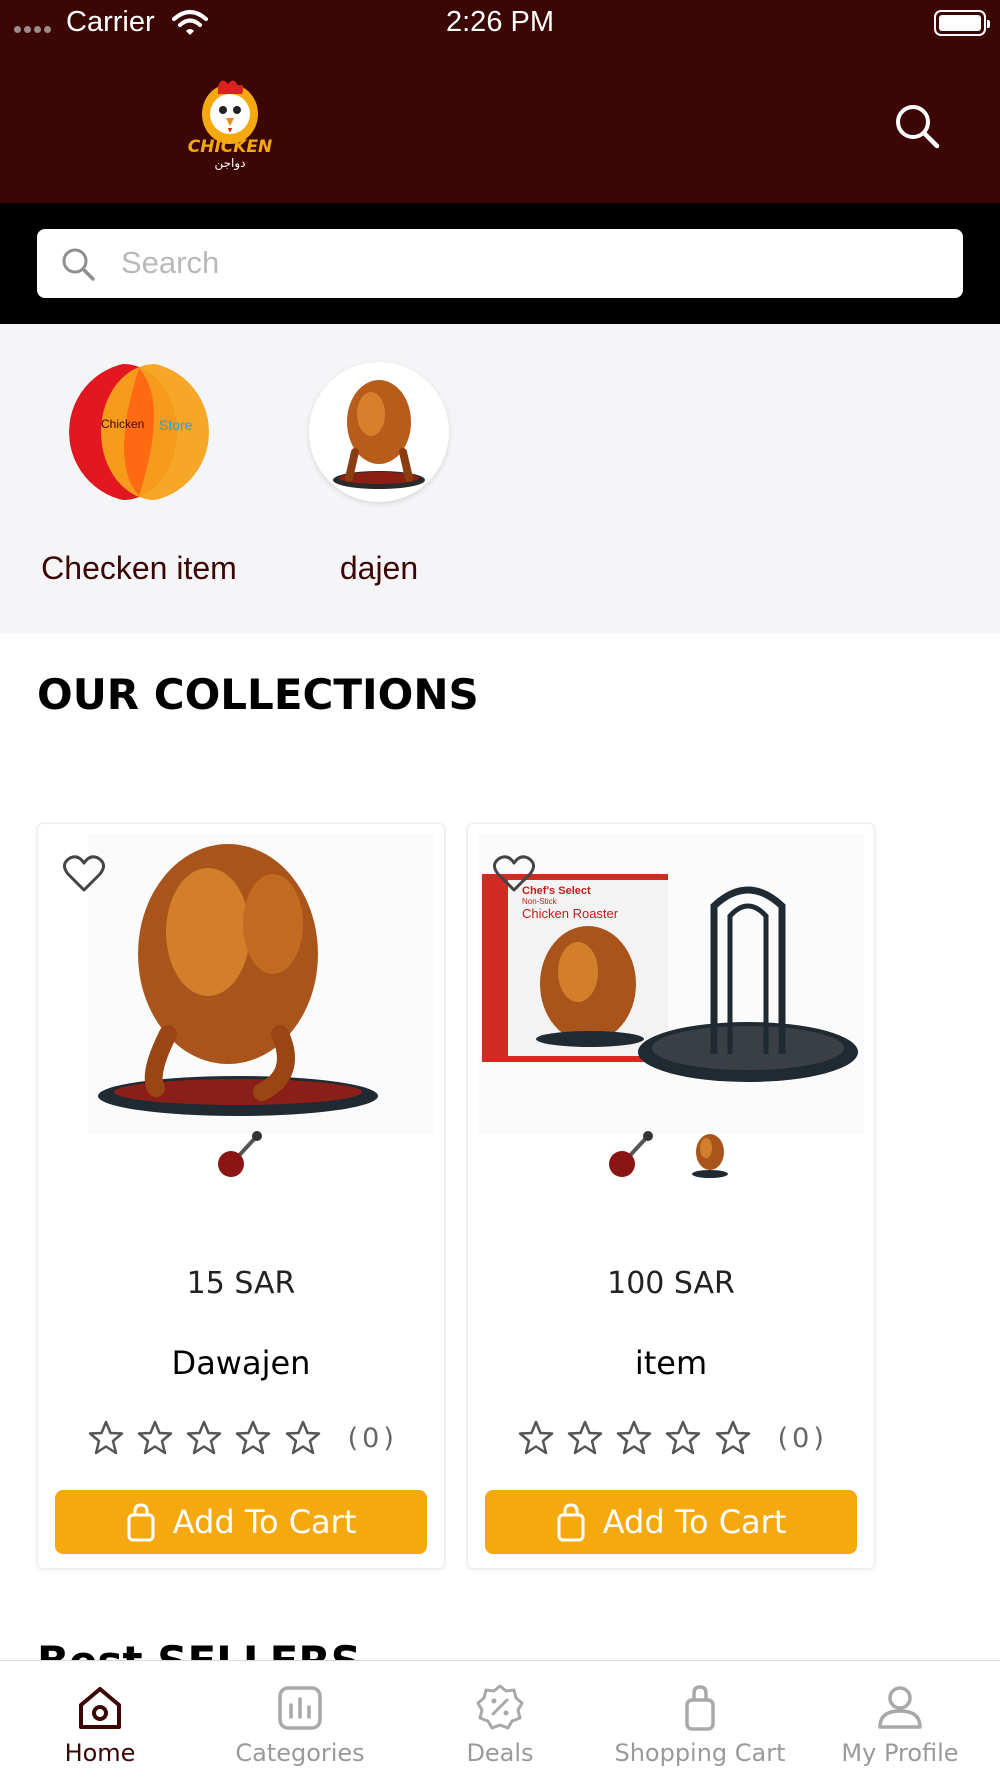 This screenshot has width=1000, height=1779. Describe the element at coordinates (900, 1753) in the screenshot. I see `tab-label: My Profile` at that location.